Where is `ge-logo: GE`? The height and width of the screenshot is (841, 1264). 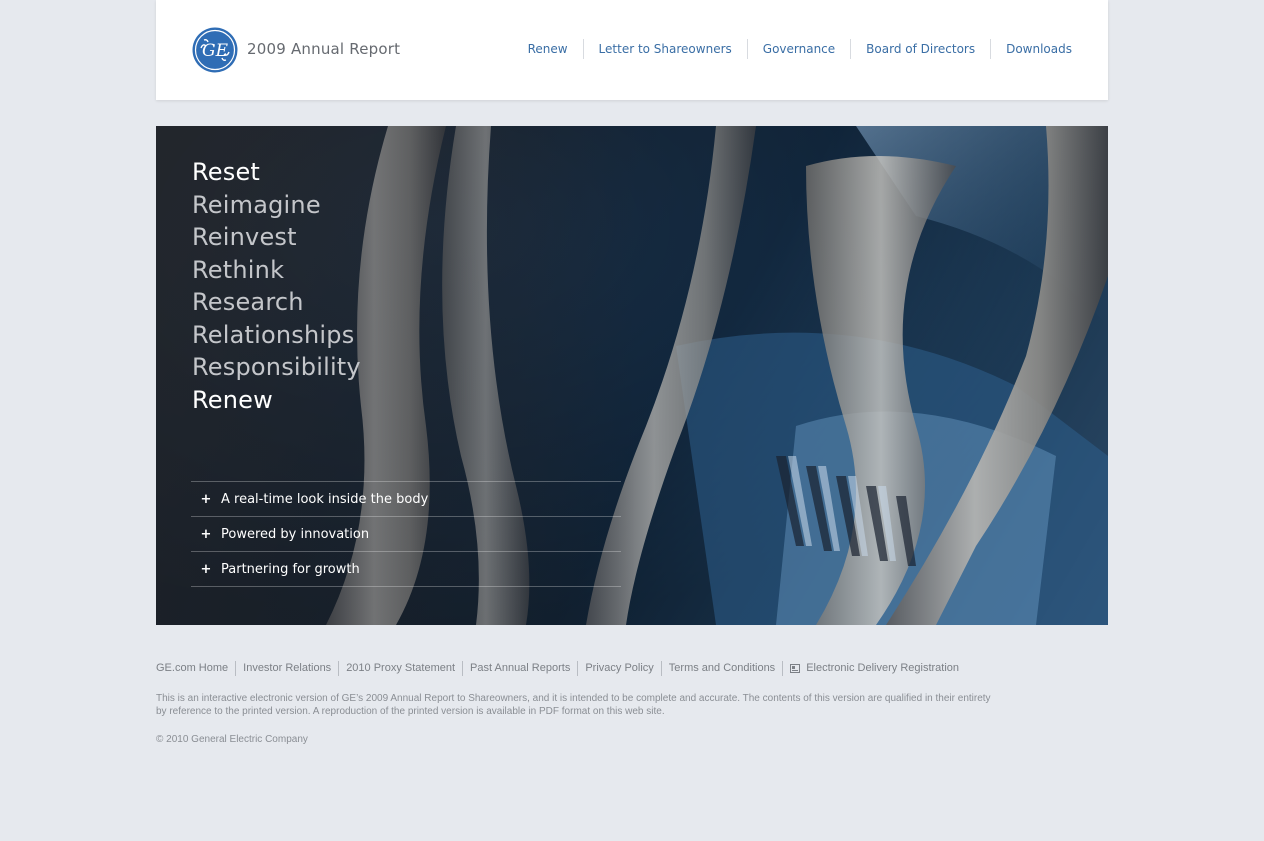 ge-logo: GE is located at coordinates (215, 50).